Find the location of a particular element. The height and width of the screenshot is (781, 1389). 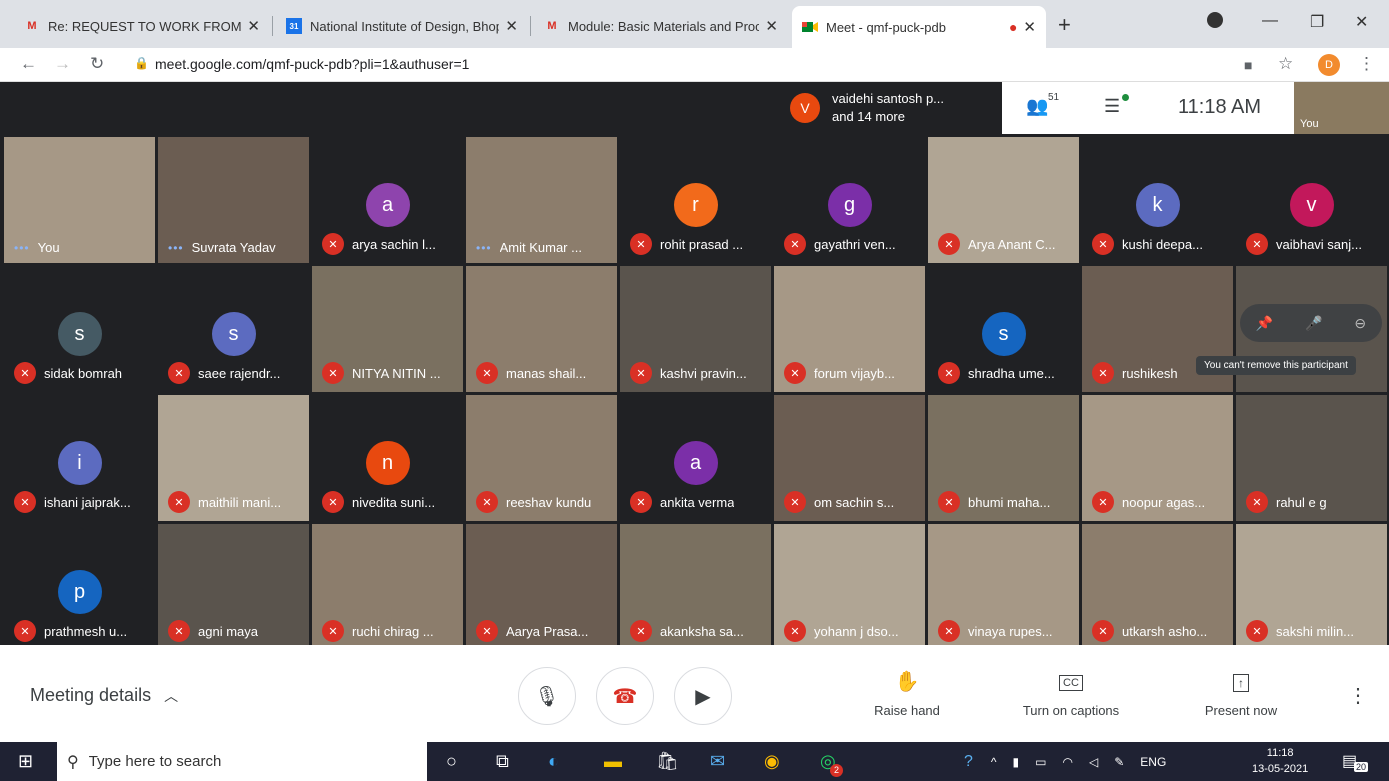

reload-icon: ↻ is located at coordinates (97, 64).